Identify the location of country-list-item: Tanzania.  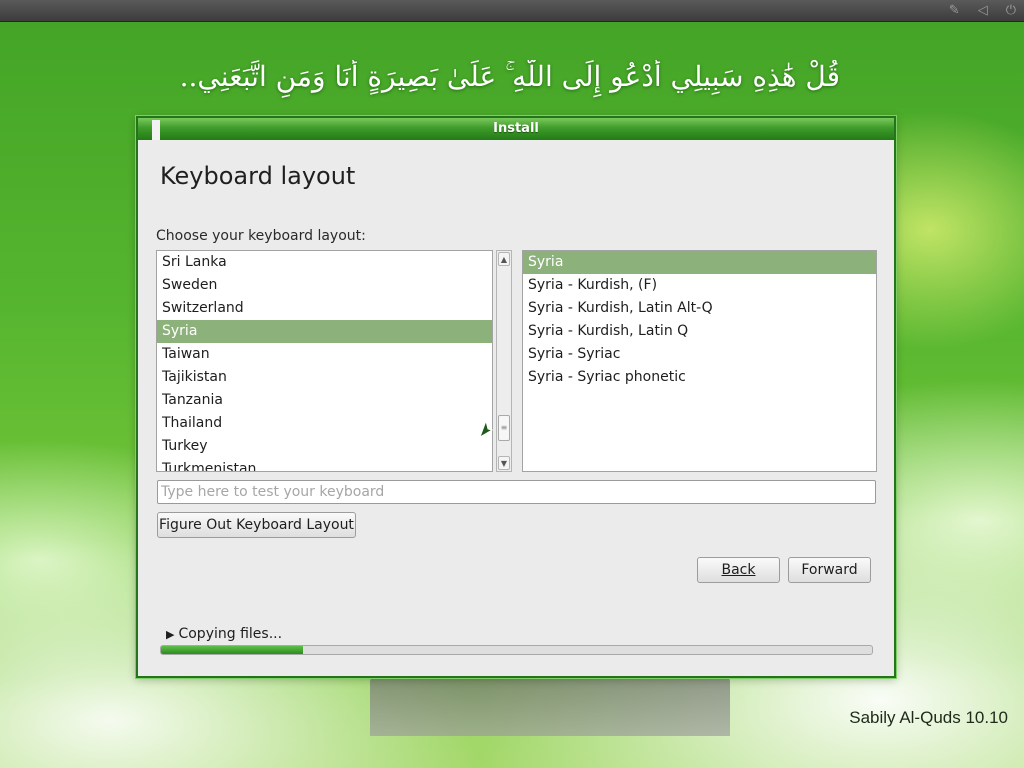
(324, 400).